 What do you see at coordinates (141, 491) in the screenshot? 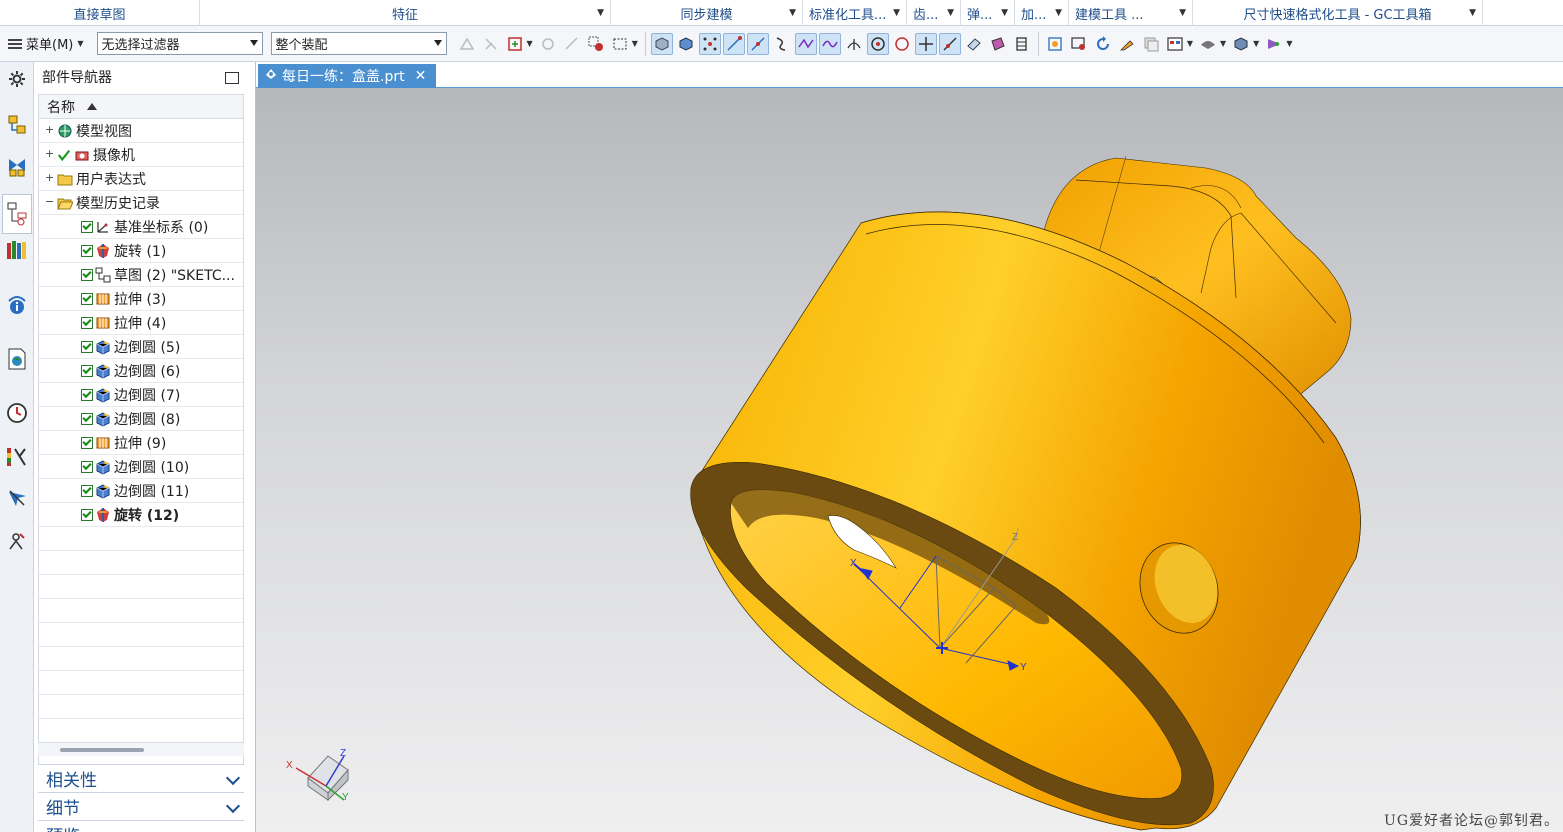
I see `tree-node-history-feature: 边倒圆 (11)` at bounding box center [141, 491].